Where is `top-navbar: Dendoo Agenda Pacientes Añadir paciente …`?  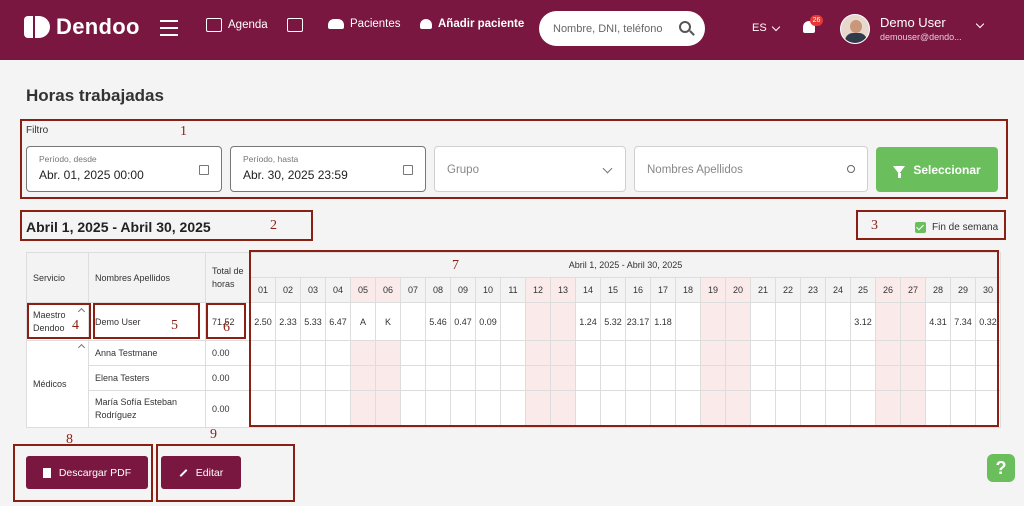 top-navbar: Dendoo Agenda Pacientes Añadir paciente … is located at coordinates (512, 30).